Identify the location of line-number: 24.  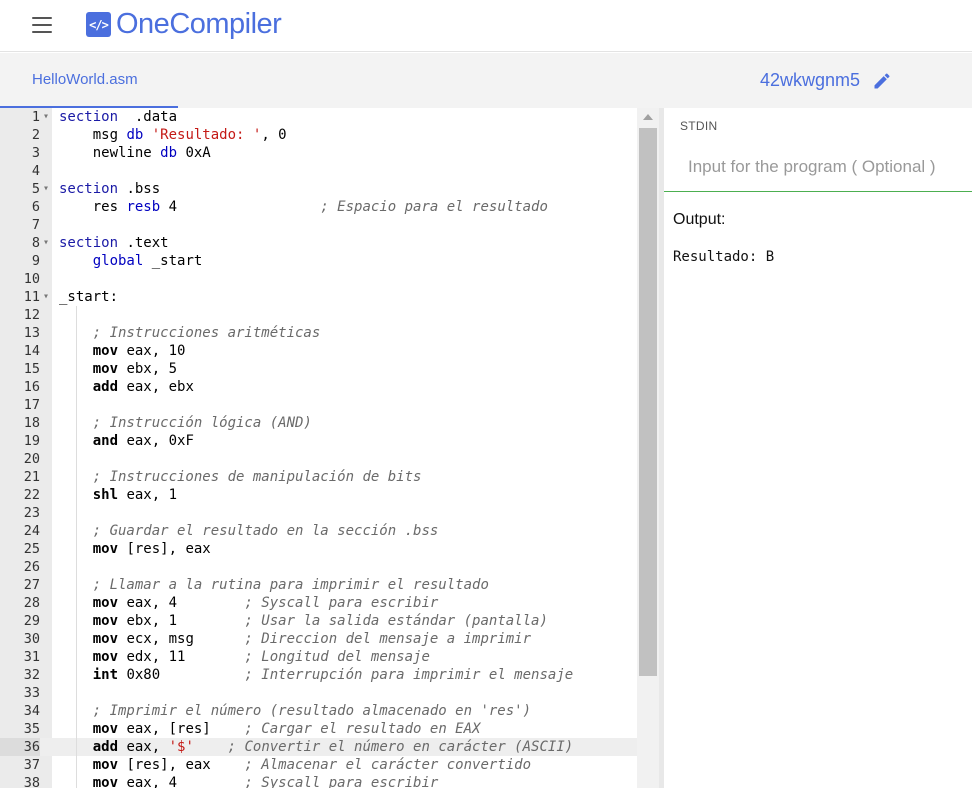
(31, 531).